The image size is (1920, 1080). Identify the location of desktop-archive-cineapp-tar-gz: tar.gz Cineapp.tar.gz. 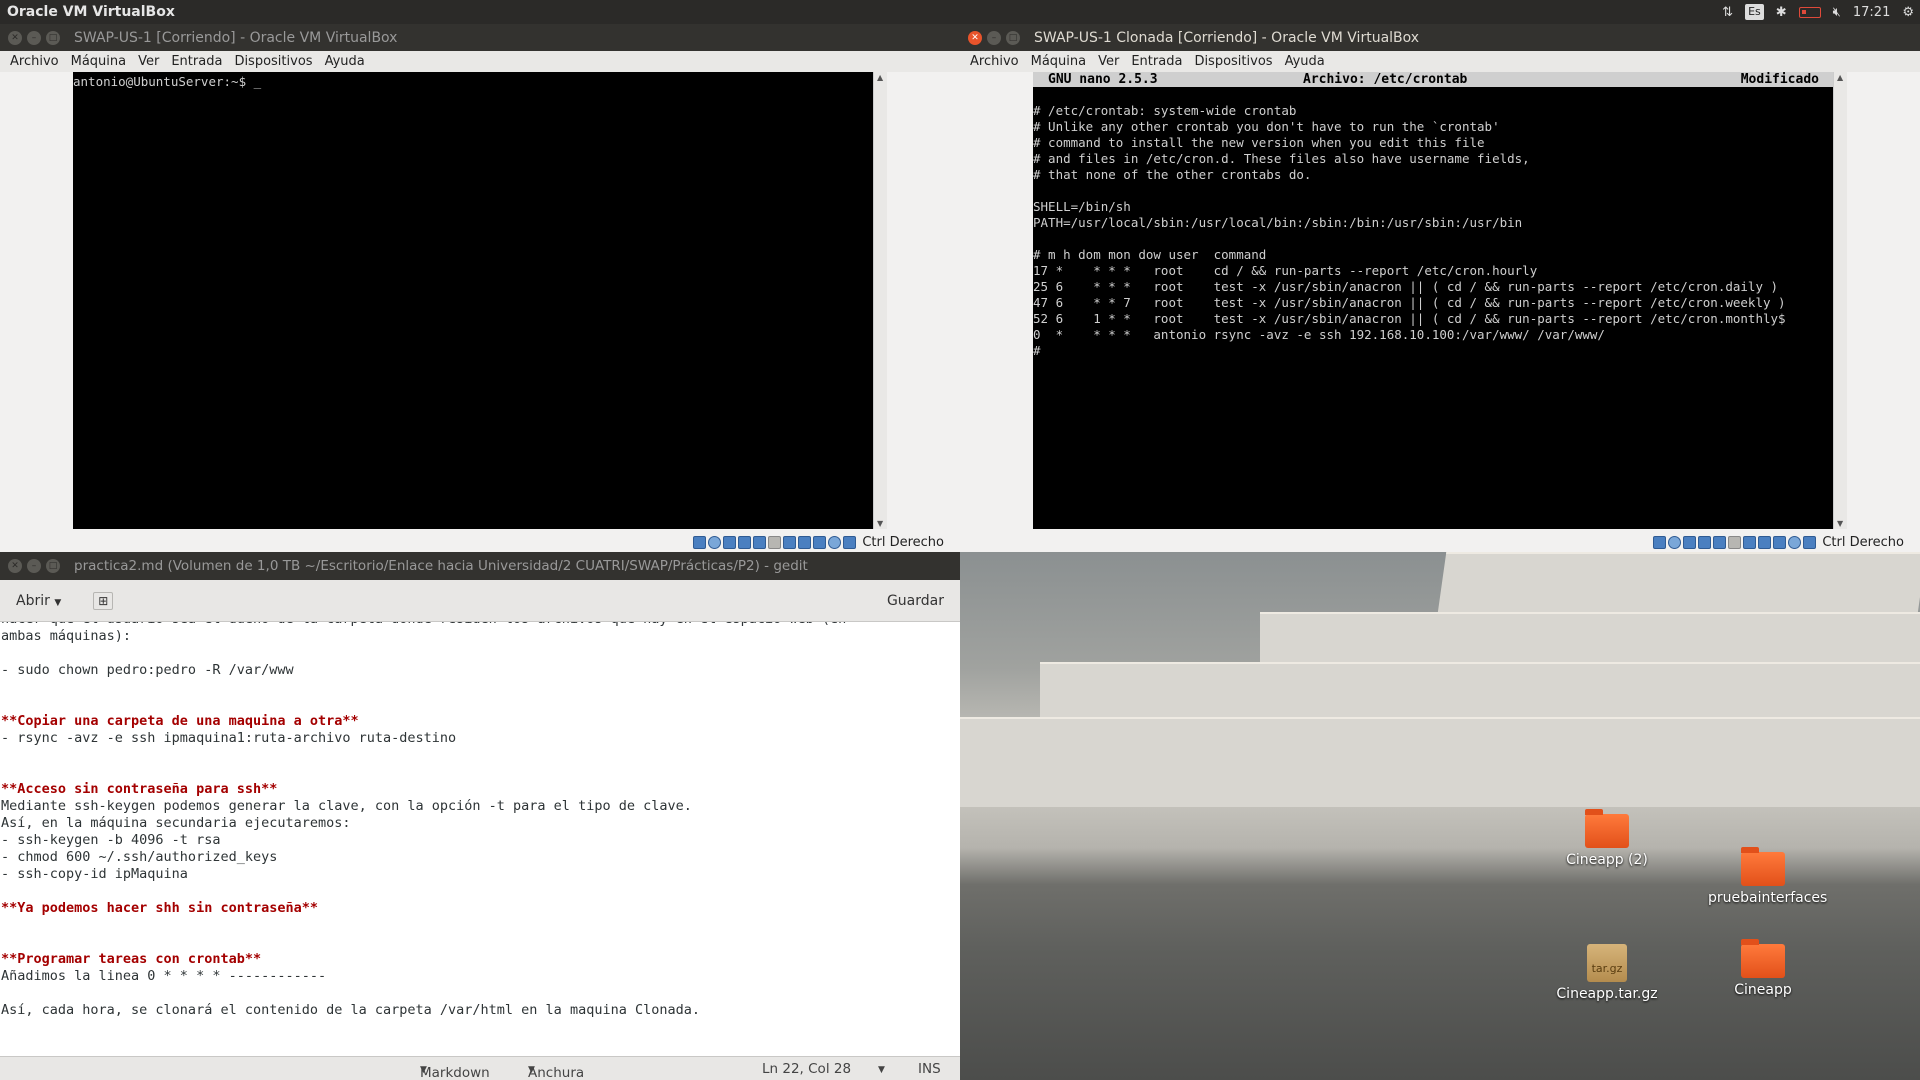
(1607, 973).